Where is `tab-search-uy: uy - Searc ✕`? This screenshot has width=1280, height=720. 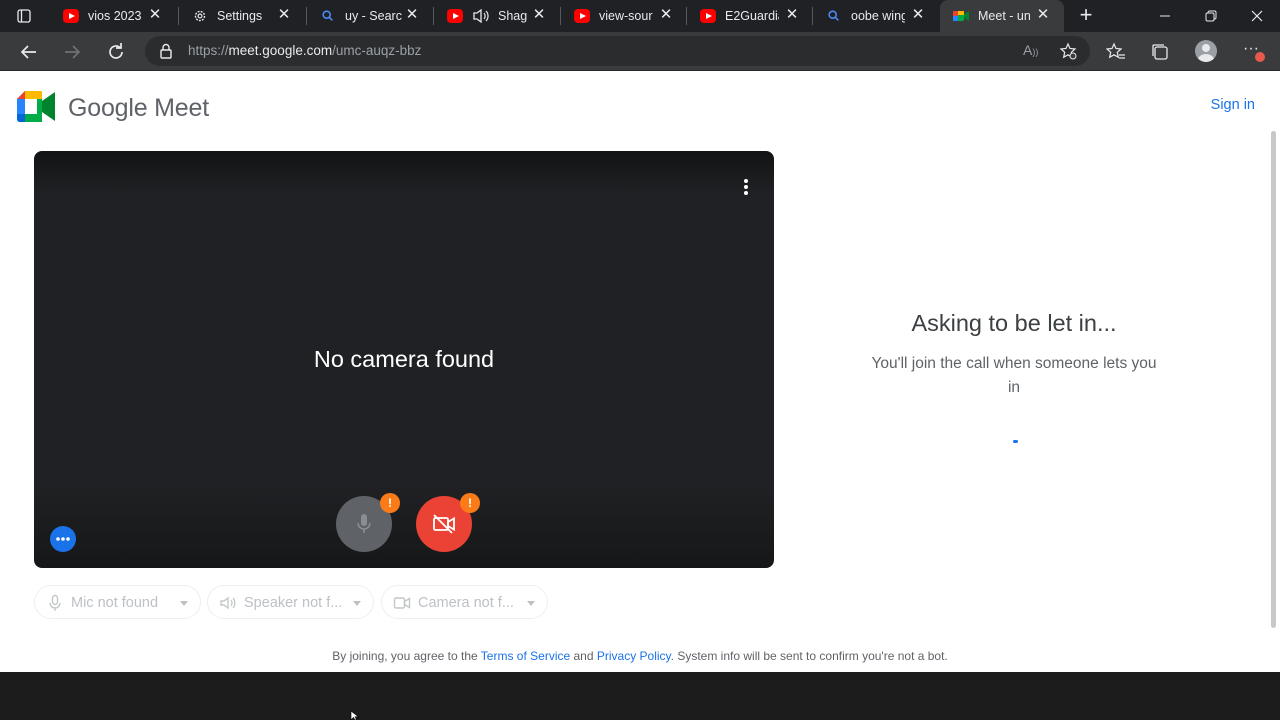
tab-search-uy: uy - Searc ✕ is located at coordinates (370, 16).